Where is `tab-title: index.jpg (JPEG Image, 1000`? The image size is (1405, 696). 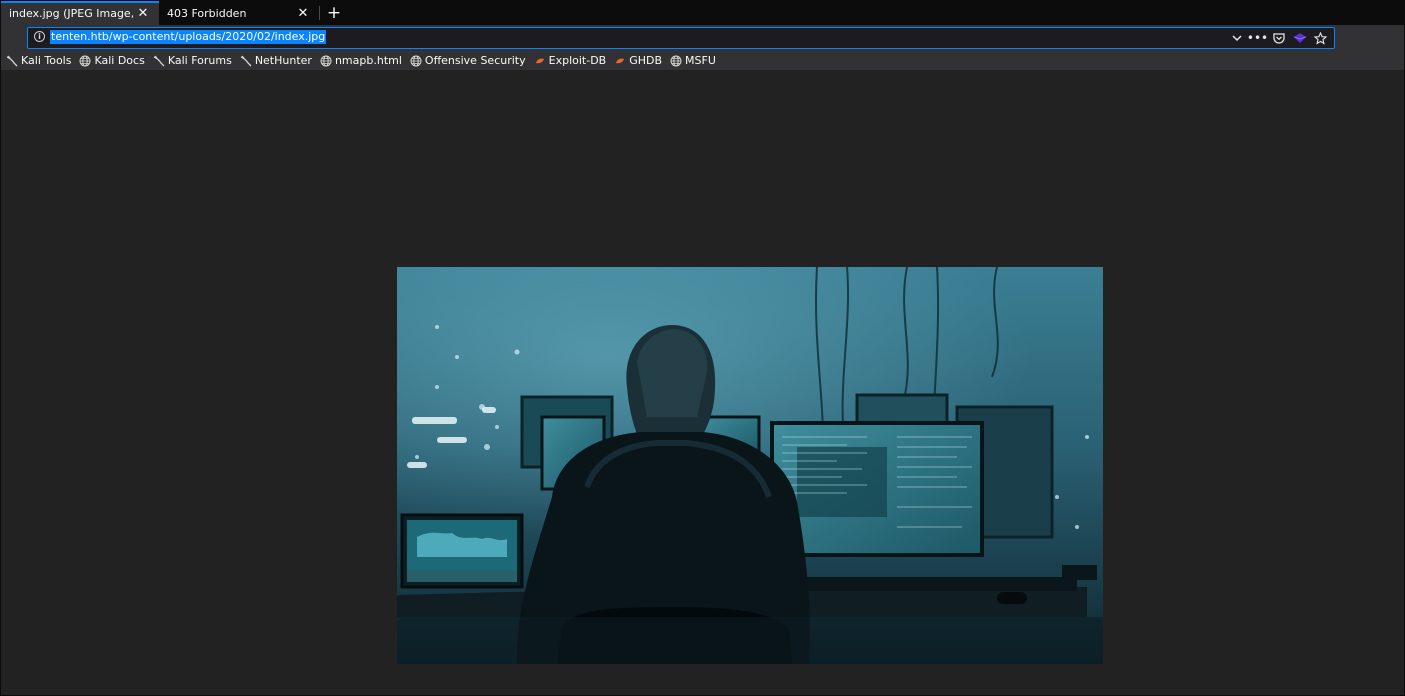
tab-title: index.jpg (JPEG Image, 1000 is located at coordinates (71, 13).